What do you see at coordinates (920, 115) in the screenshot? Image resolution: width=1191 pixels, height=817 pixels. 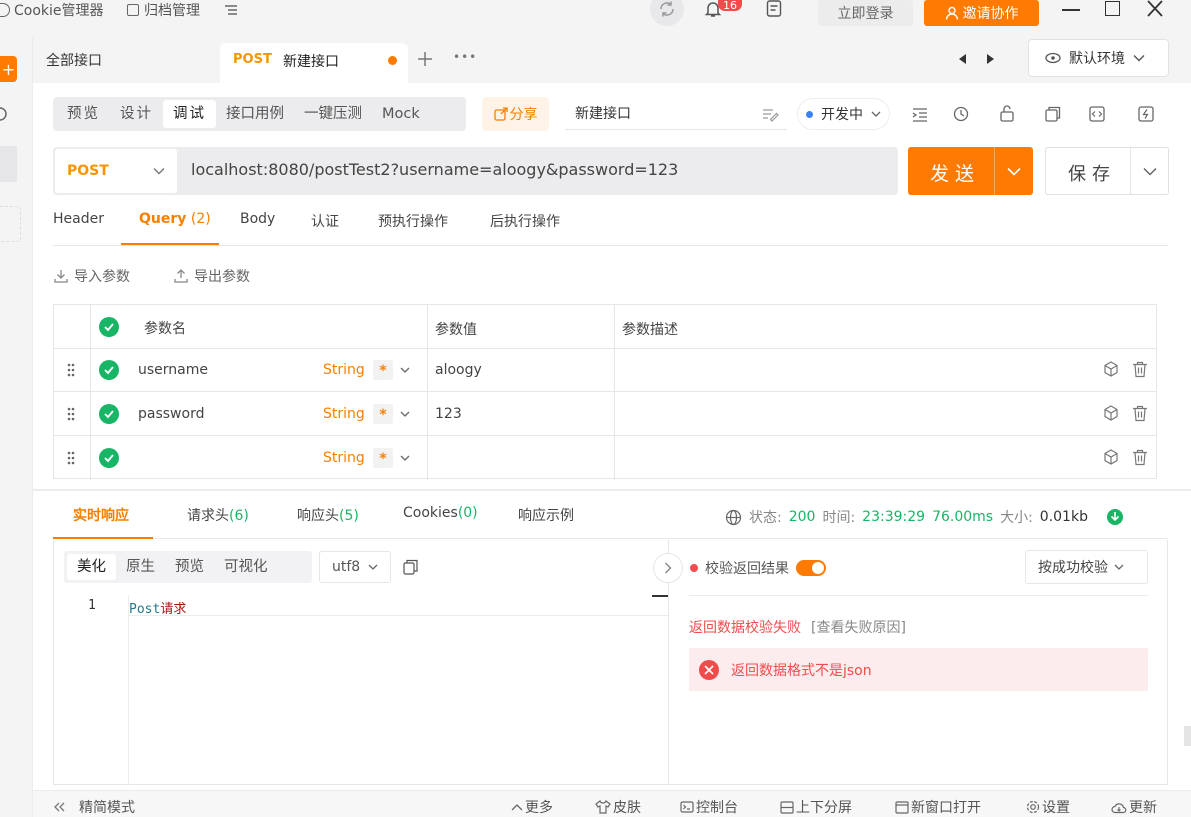 I see `outline-icon` at bounding box center [920, 115].